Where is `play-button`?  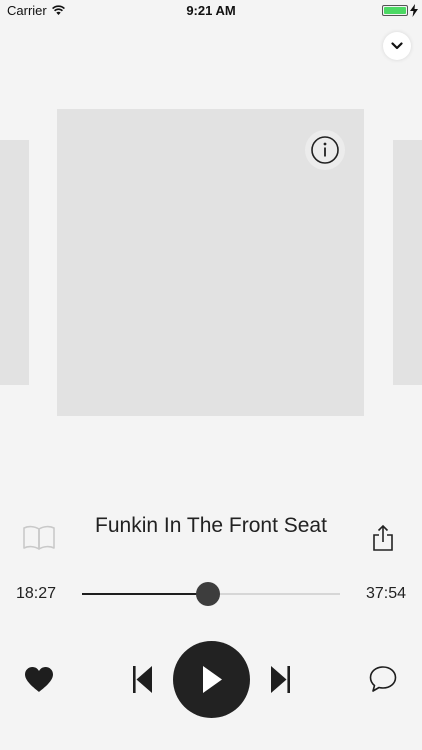 play-button is located at coordinates (211, 679).